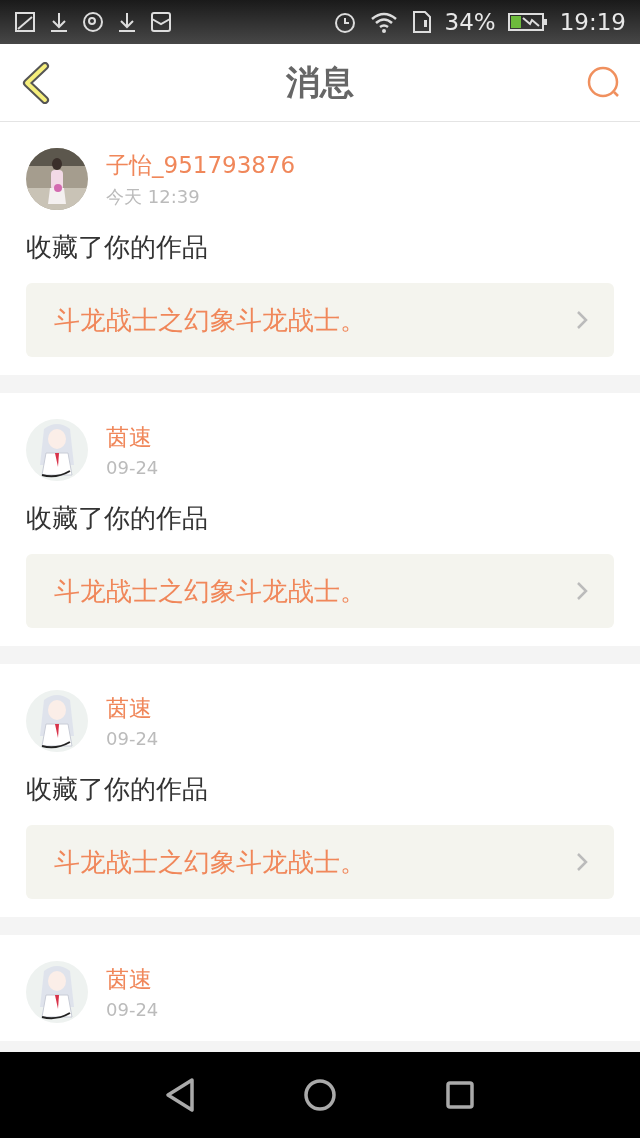 This screenshot has height=1138, width=640. Describe the element at coordinates (592, 22) in the screenshot. I see `clock-time: 19:19` at that location.